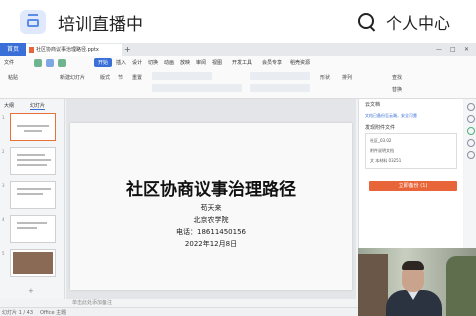 The width and height of the screenshot is (476, 316). Describe the element at coordinates (201, 62) in the screenshot. I see `menu-review: 审阅` at that location.